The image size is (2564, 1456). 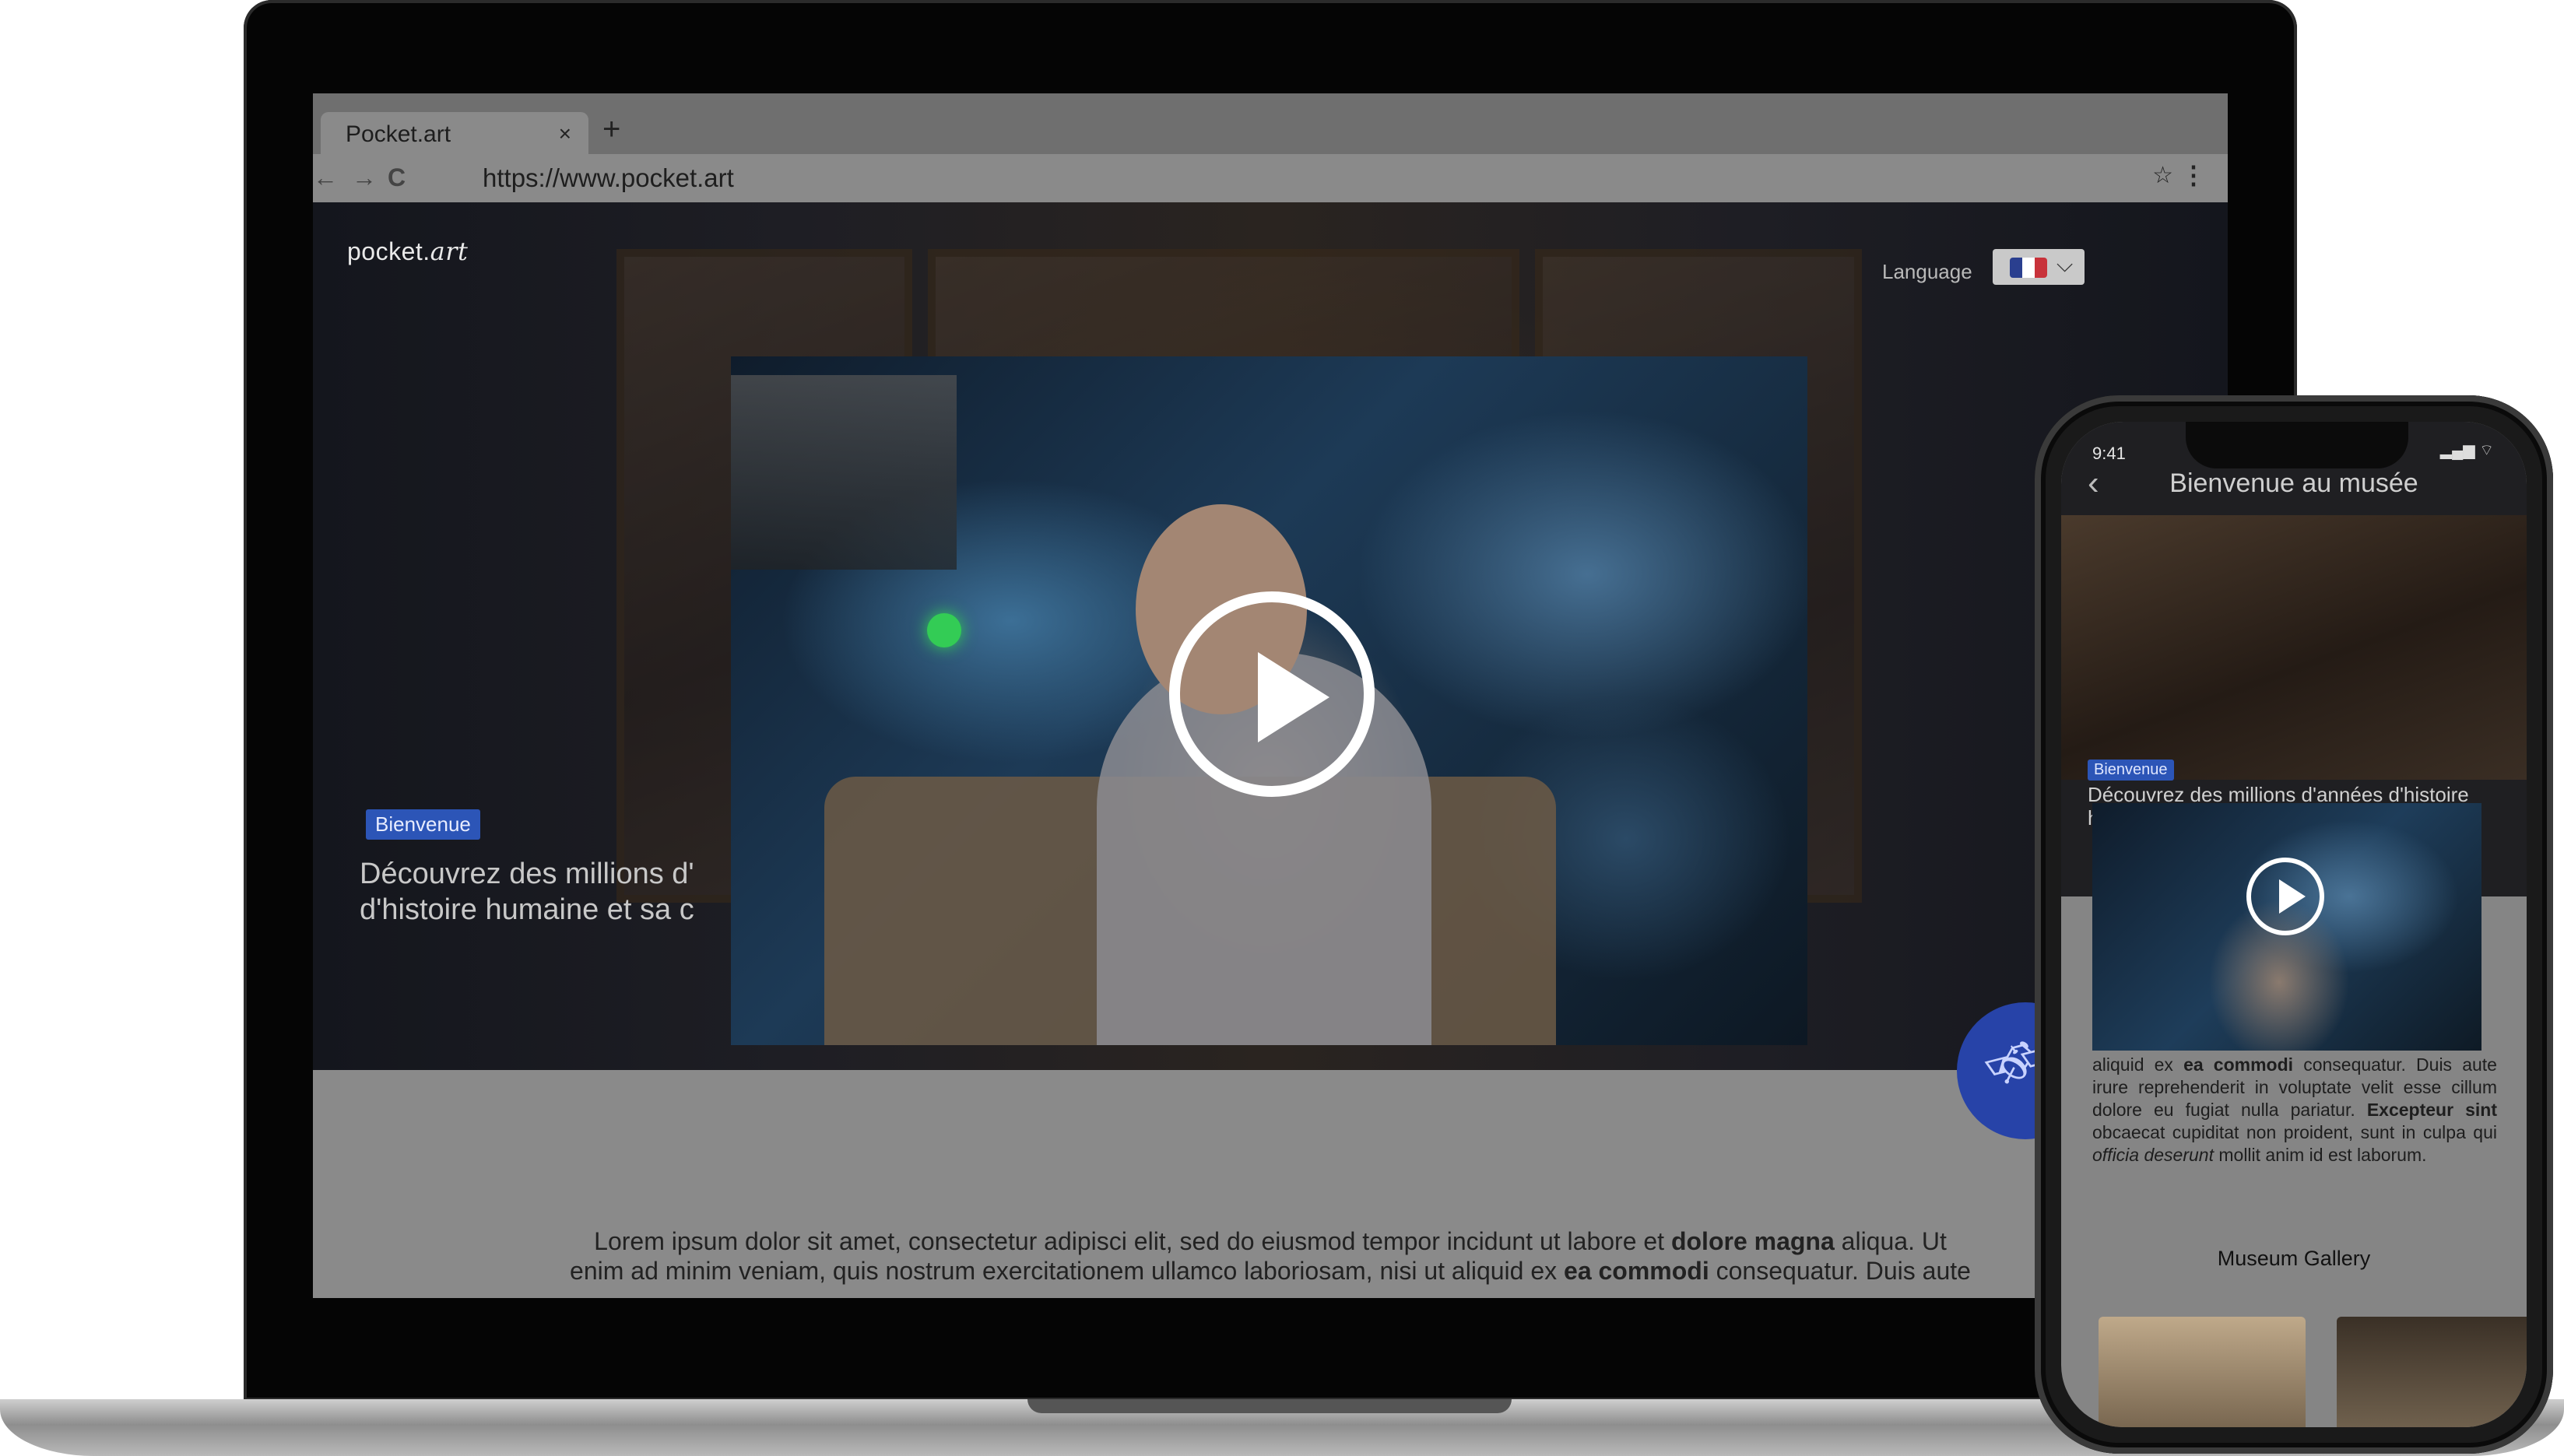 I want to click on status-time: 9:41, so click(x=2109, y=454).